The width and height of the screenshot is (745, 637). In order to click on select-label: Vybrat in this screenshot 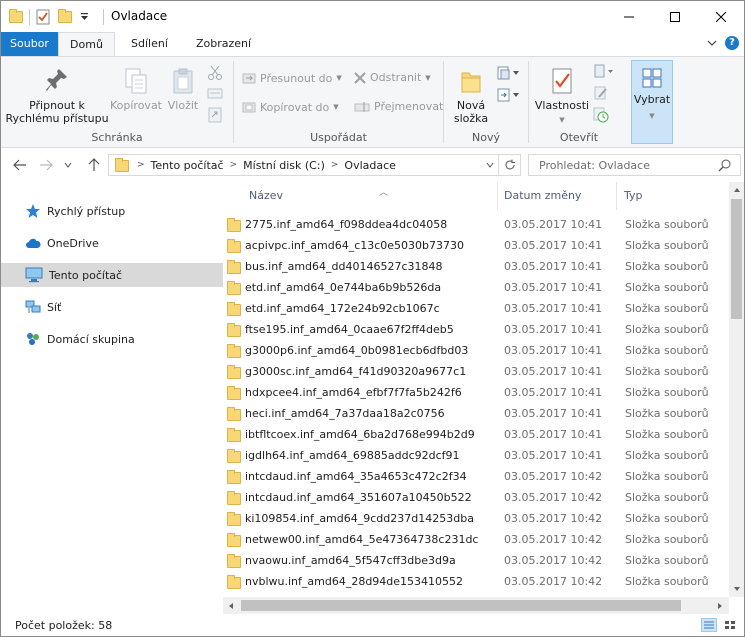, I will do `click(652, 99)`.